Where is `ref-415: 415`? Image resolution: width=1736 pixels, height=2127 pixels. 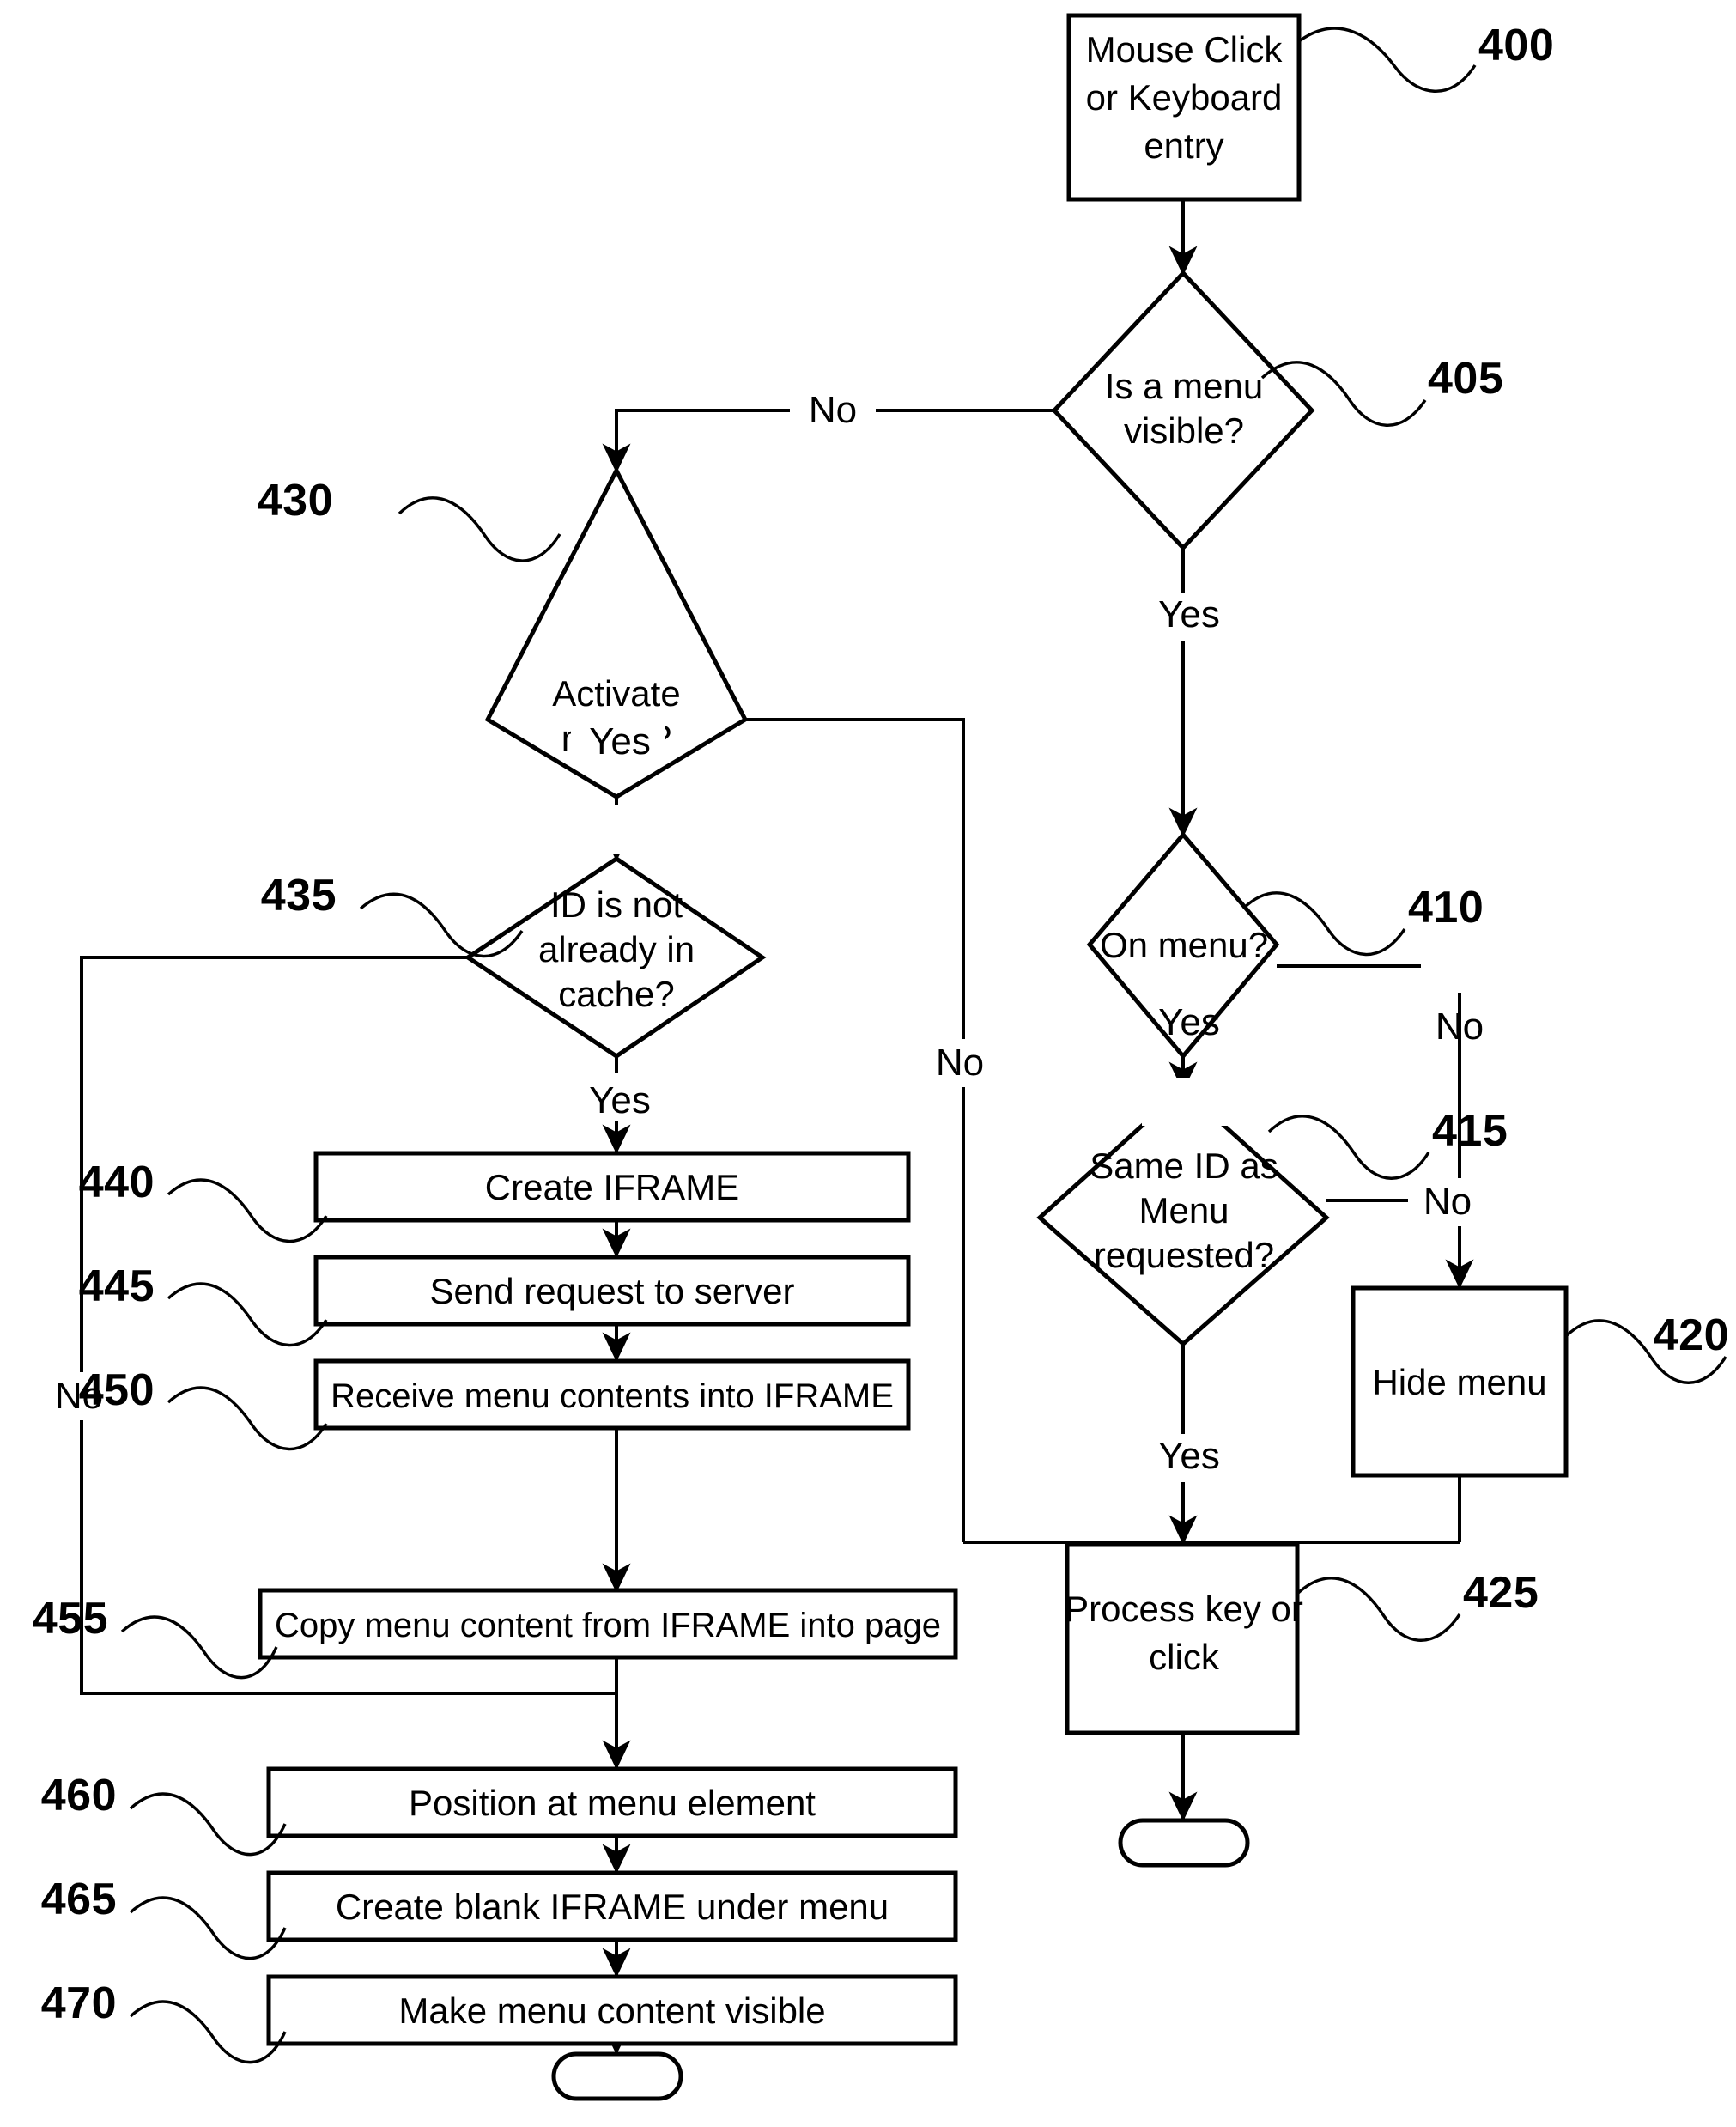 ref-415: 415 is located at coordinates (1470, 1131).